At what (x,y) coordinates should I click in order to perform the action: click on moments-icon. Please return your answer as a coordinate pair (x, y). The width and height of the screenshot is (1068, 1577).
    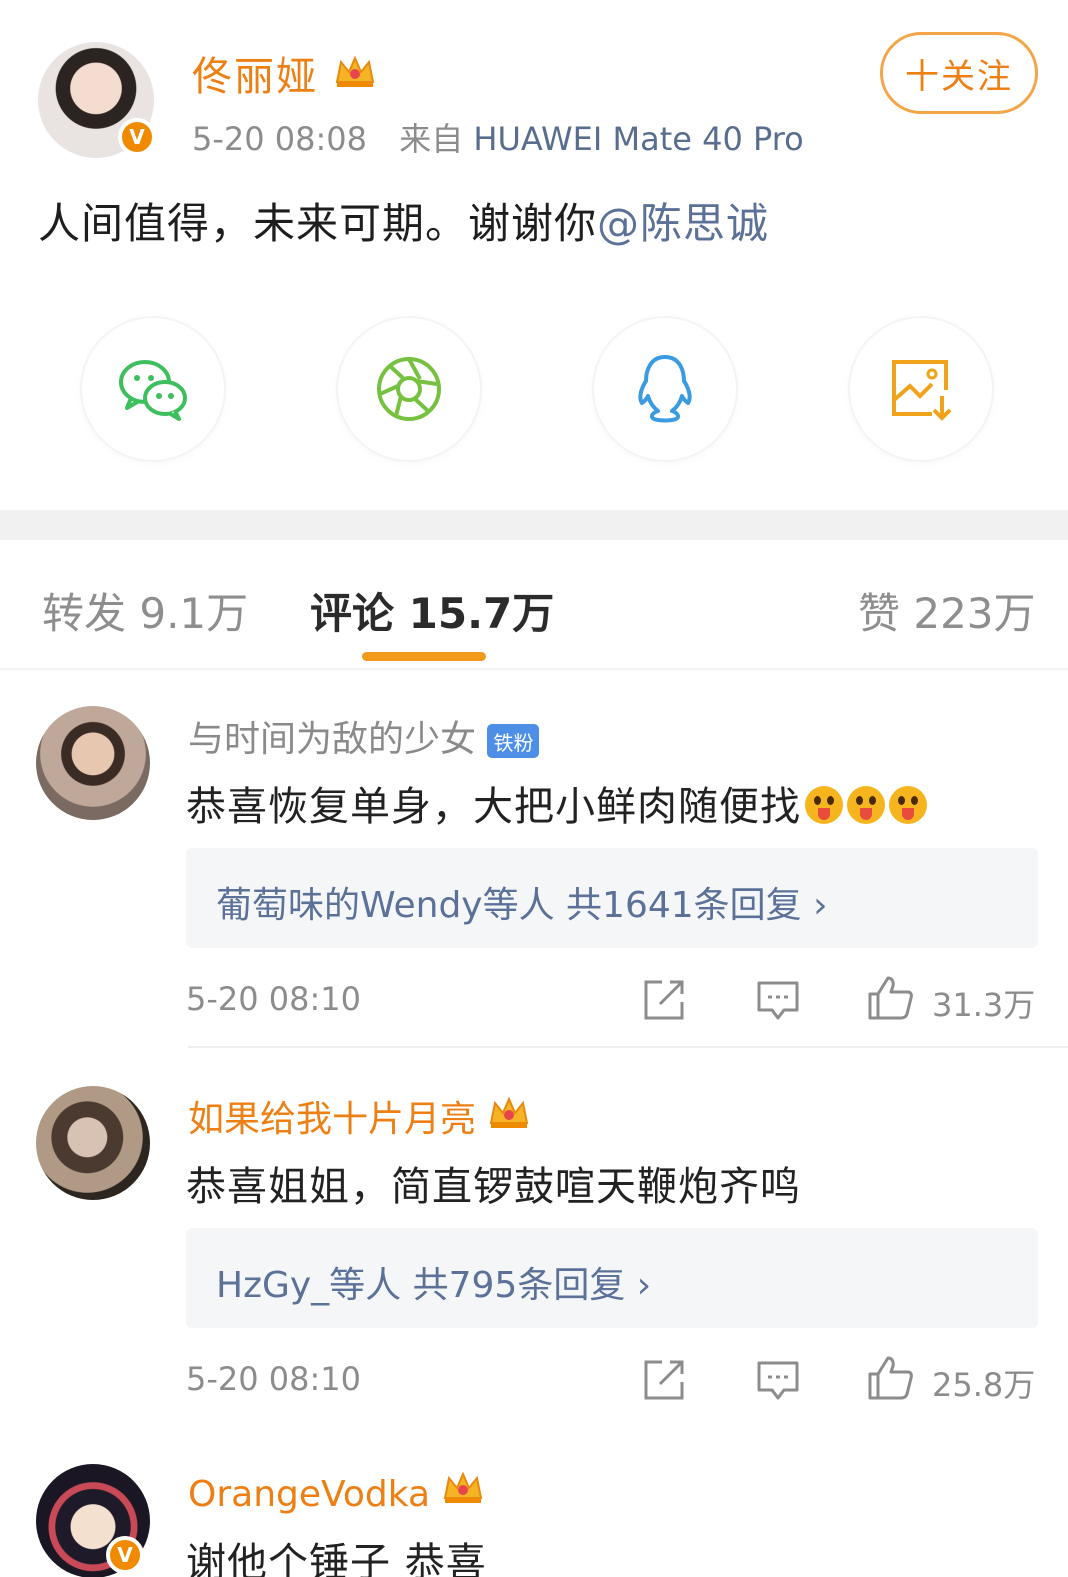
    Looking at the image, I should click on (409, 389).